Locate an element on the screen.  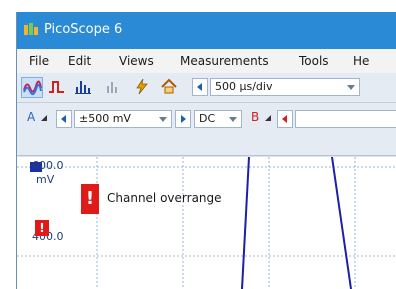
spectrum-mode-button is located at coordinates (84, 87).